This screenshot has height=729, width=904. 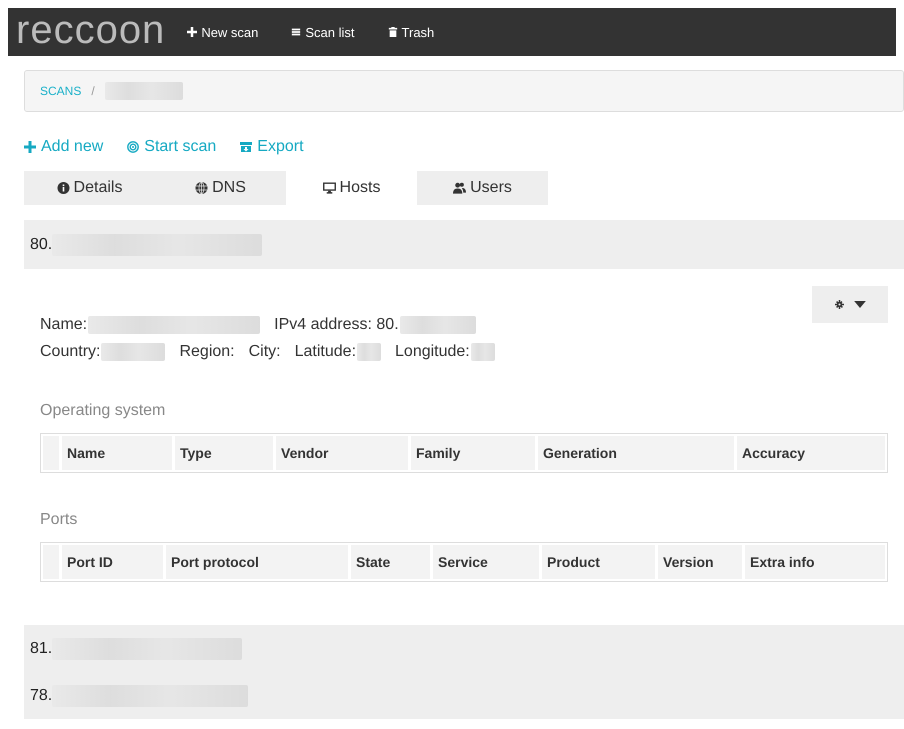 I want to click on host-address: 80., so click(x=41, y=245).